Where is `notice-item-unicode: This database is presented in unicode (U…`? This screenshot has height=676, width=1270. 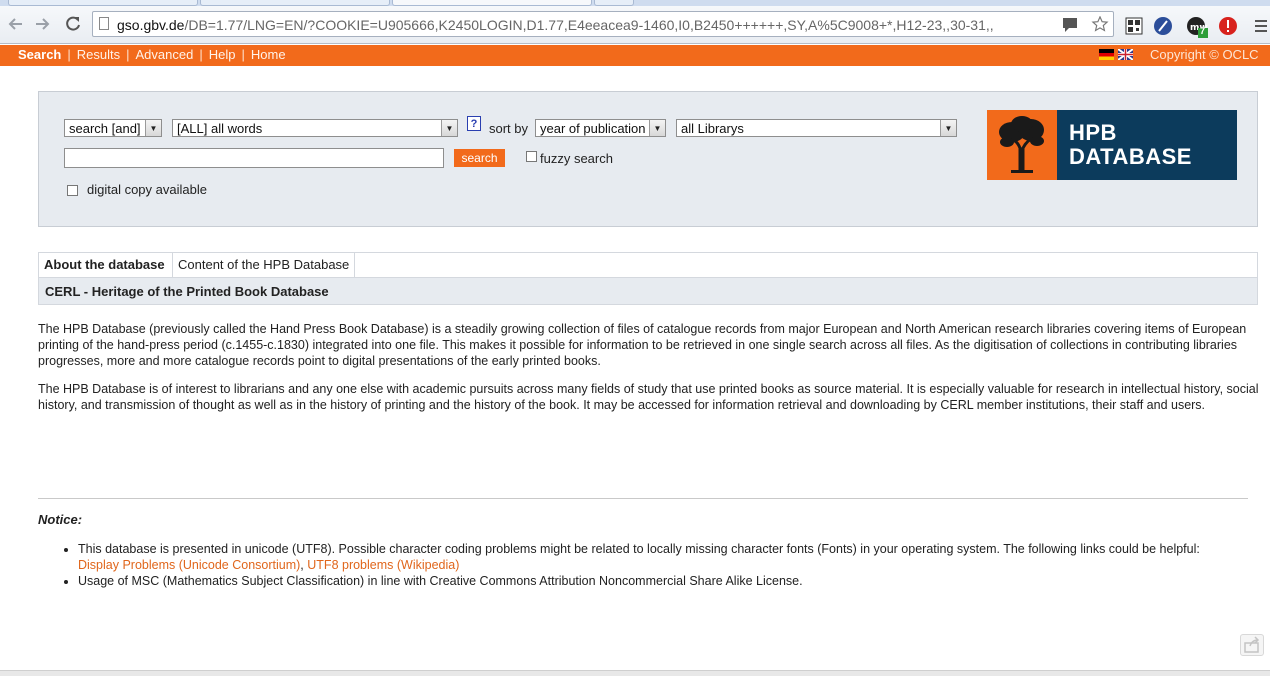 notice-item-unicode: This database is presented in unicode (U… is located at coordinates (674, 557).